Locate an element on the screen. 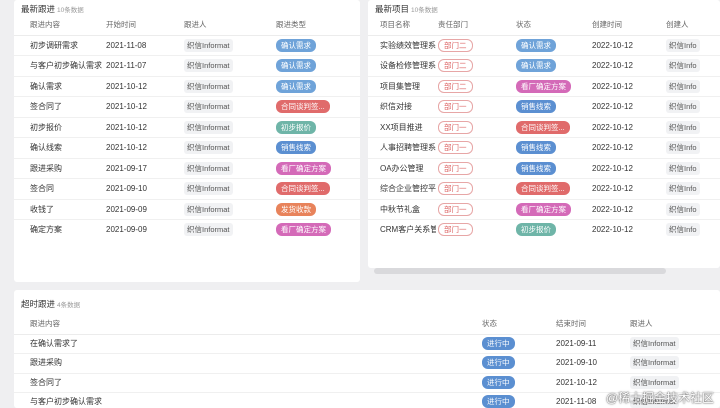  followup-content: 确认线索 is located at coordinates (46, 147).